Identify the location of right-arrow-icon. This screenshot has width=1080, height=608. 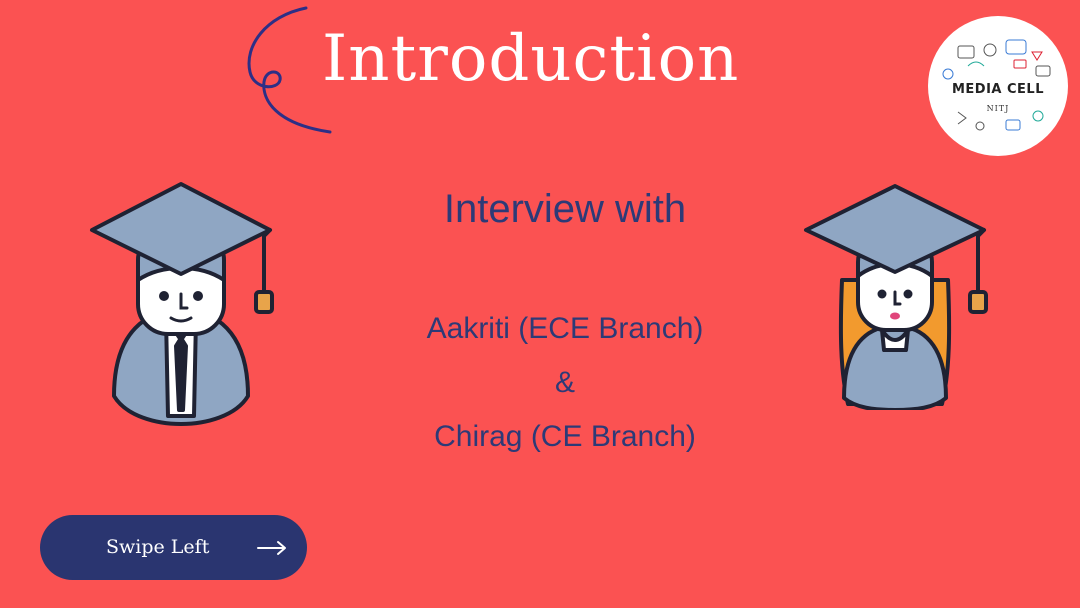
(271, 548).